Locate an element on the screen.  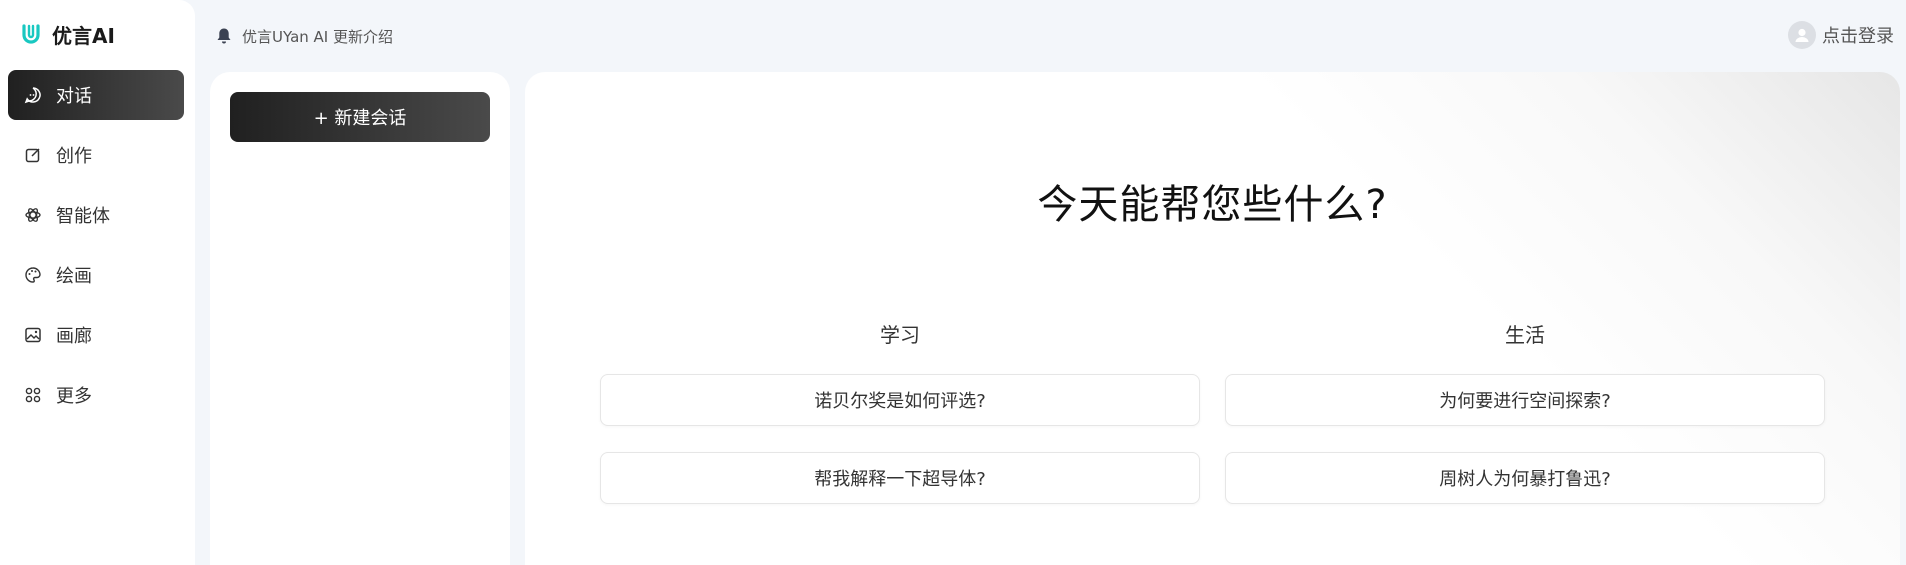
suggestion-column-life: 生活 为何要进行空间探索? 周树人为何暴打鲁迅? is located at coordinates (1525, 412).